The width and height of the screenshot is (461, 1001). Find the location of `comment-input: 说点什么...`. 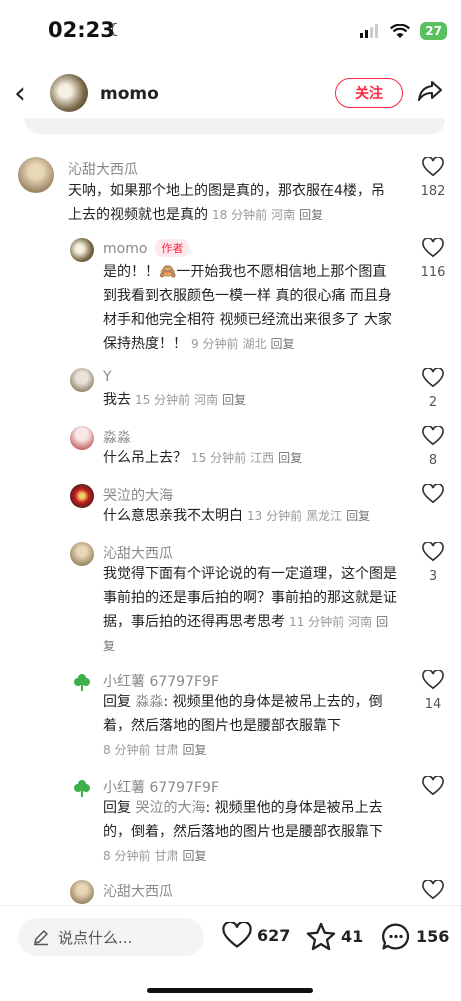

comment-input: 说点什么... is located at coordinates (111, 937).